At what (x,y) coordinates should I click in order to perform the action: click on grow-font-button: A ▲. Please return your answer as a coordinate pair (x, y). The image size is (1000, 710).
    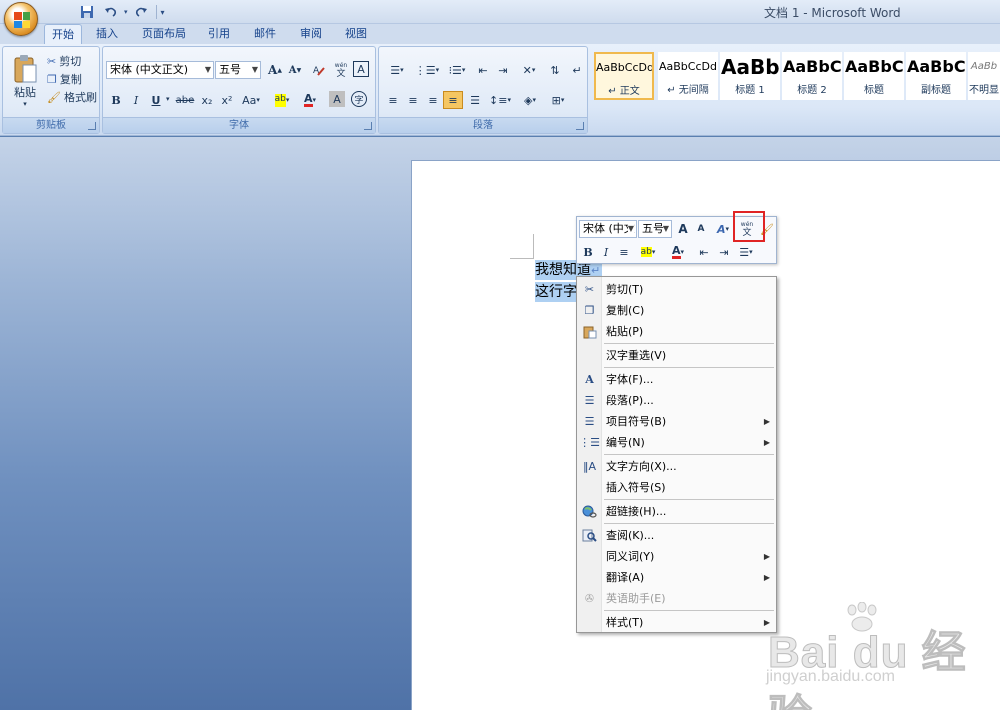
    Looking at the image, I should click on (275, 70).